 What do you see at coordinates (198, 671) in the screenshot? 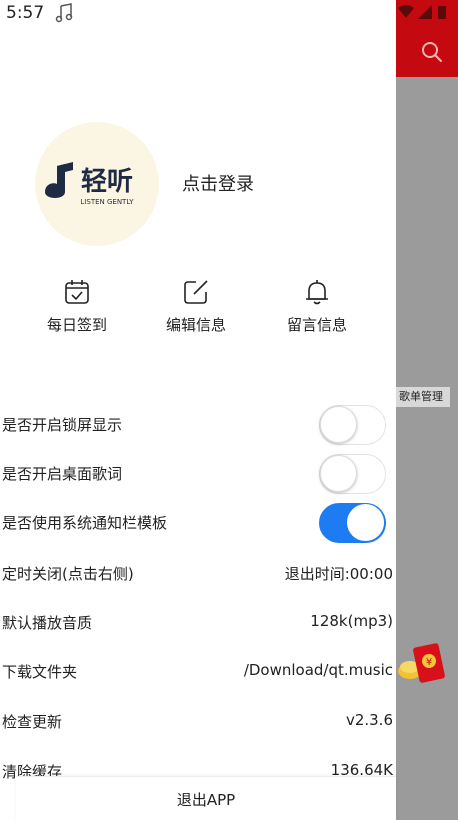
I see `setting-download-folder: 下载文件夹 /Download/qt.music` at bounding box center [198, 671].